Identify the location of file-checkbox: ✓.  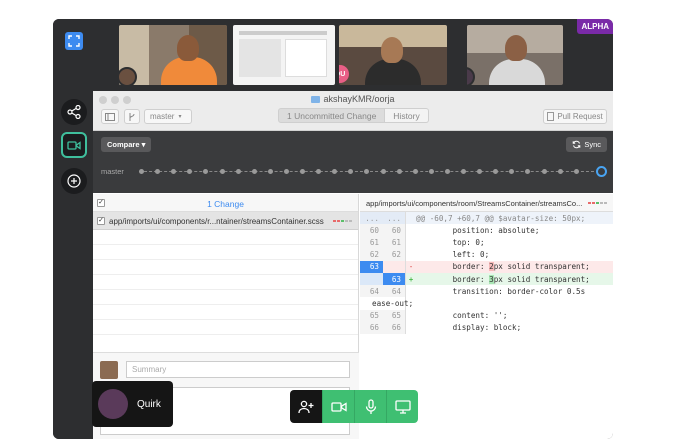
(101, 221).